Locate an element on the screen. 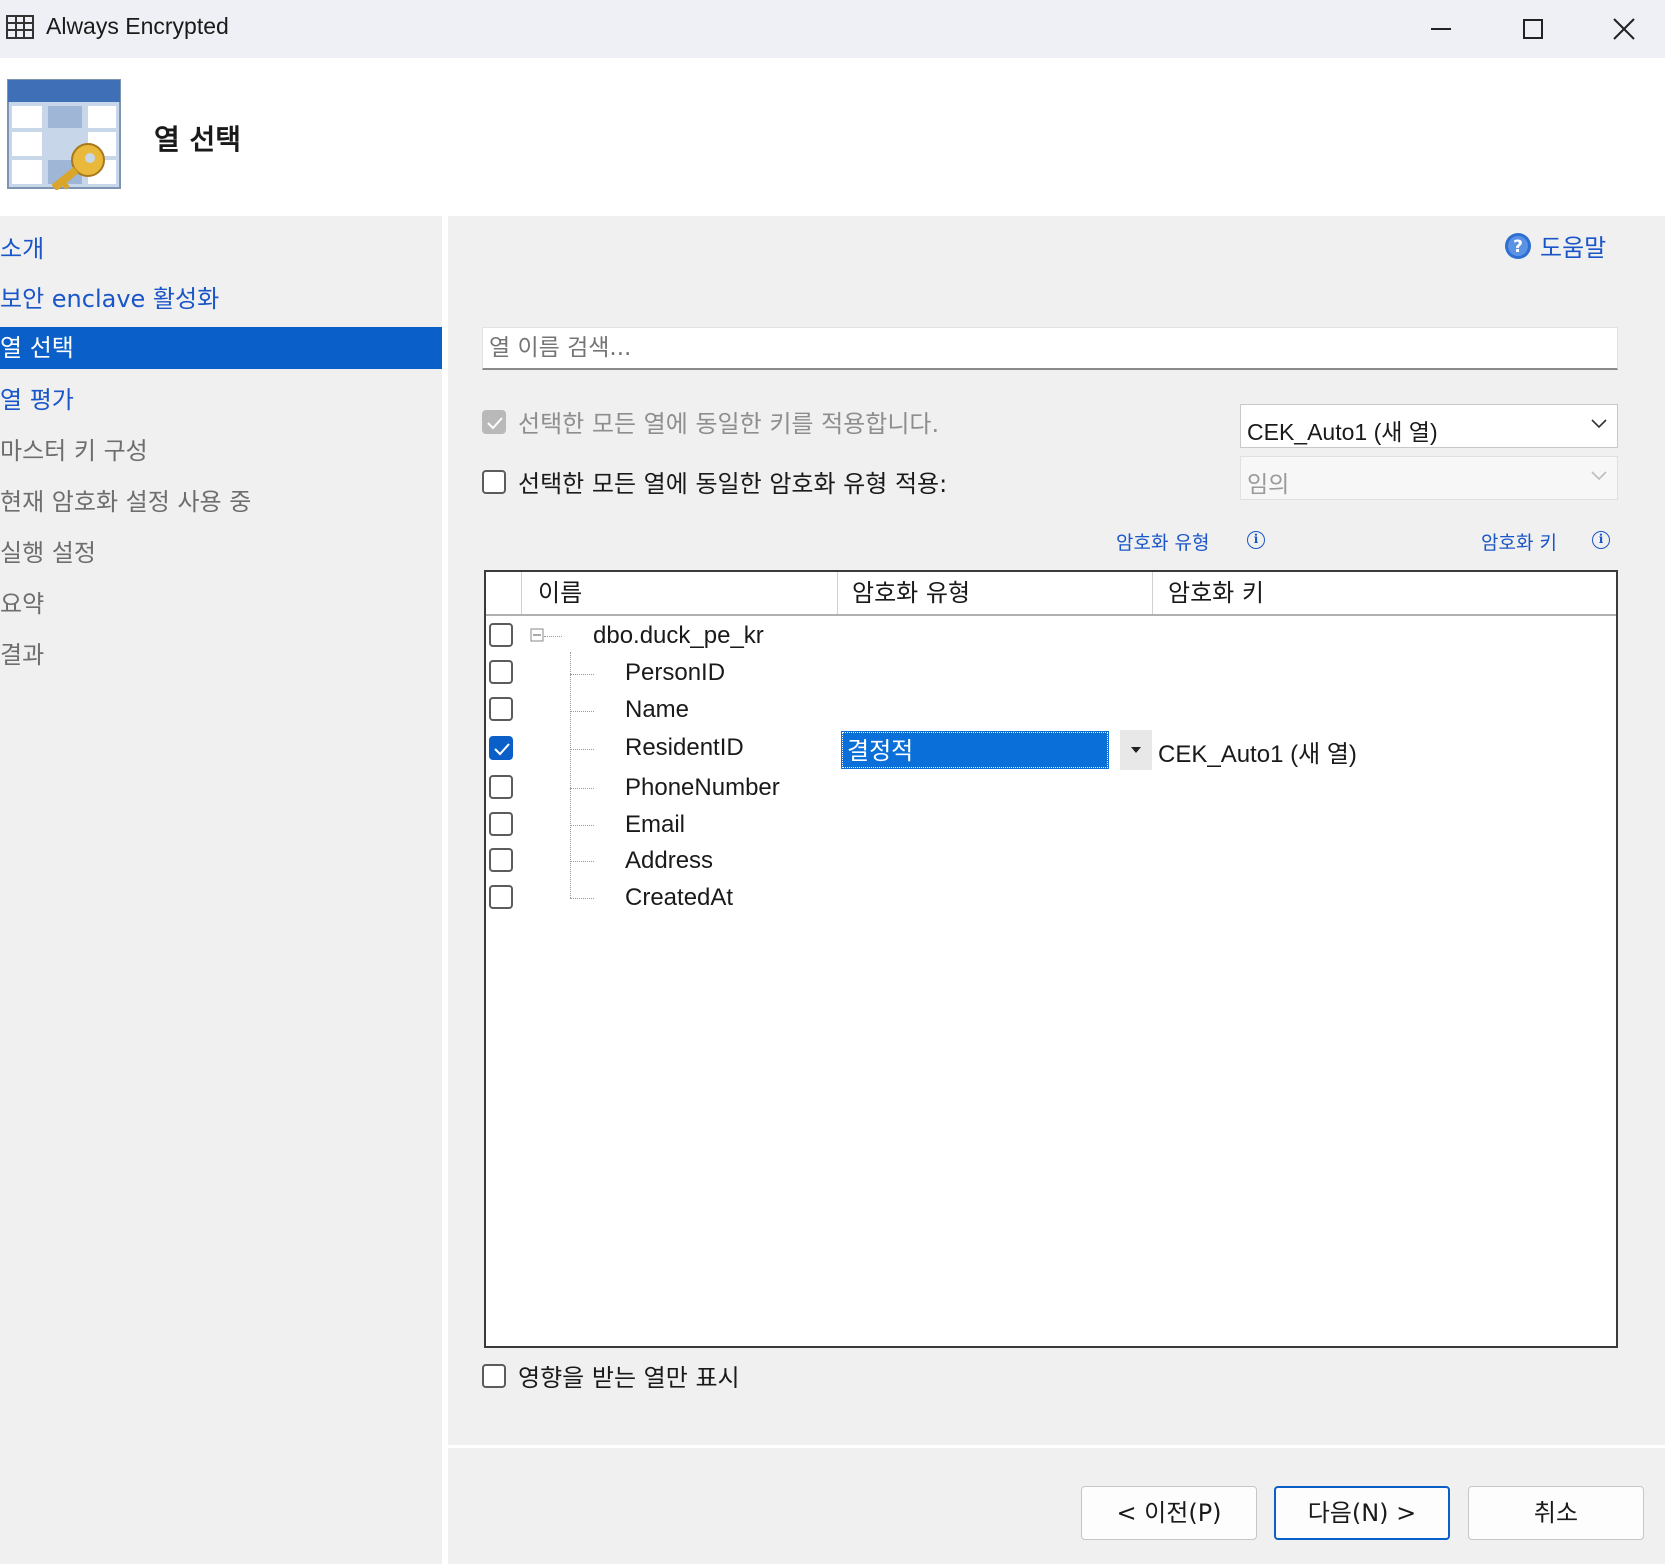  encryption-key-combobox: CEK_Auto1 (새 열) is located at coordinates (1429, 426).